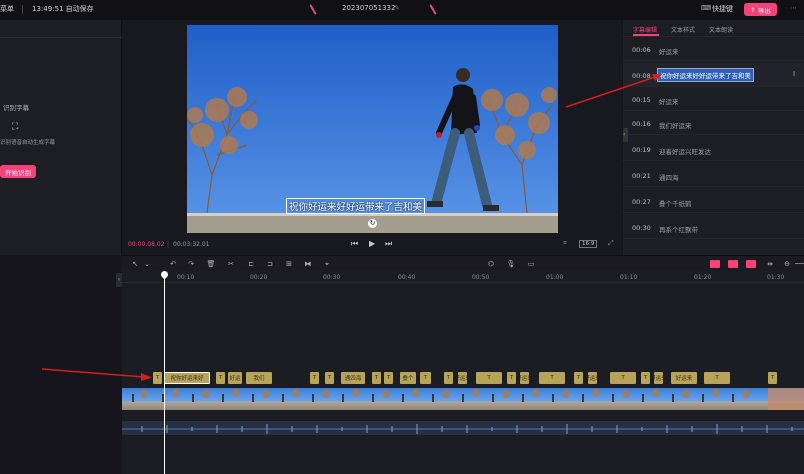  I want to click on play-icon: ▶, so click(372, 243).